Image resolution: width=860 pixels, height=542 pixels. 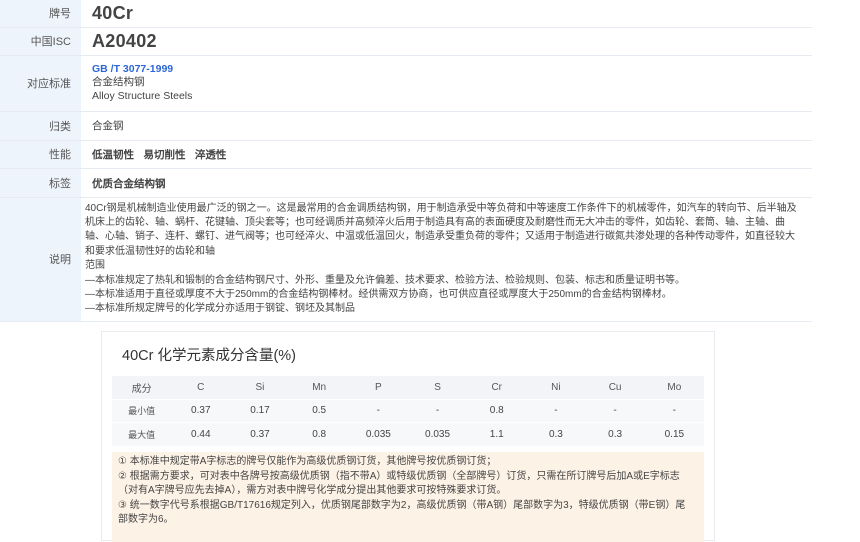 What do you see at coordinates (40, 259) in the screenshot?
I see `description-label: 说明` at bounding box center [40, 259].